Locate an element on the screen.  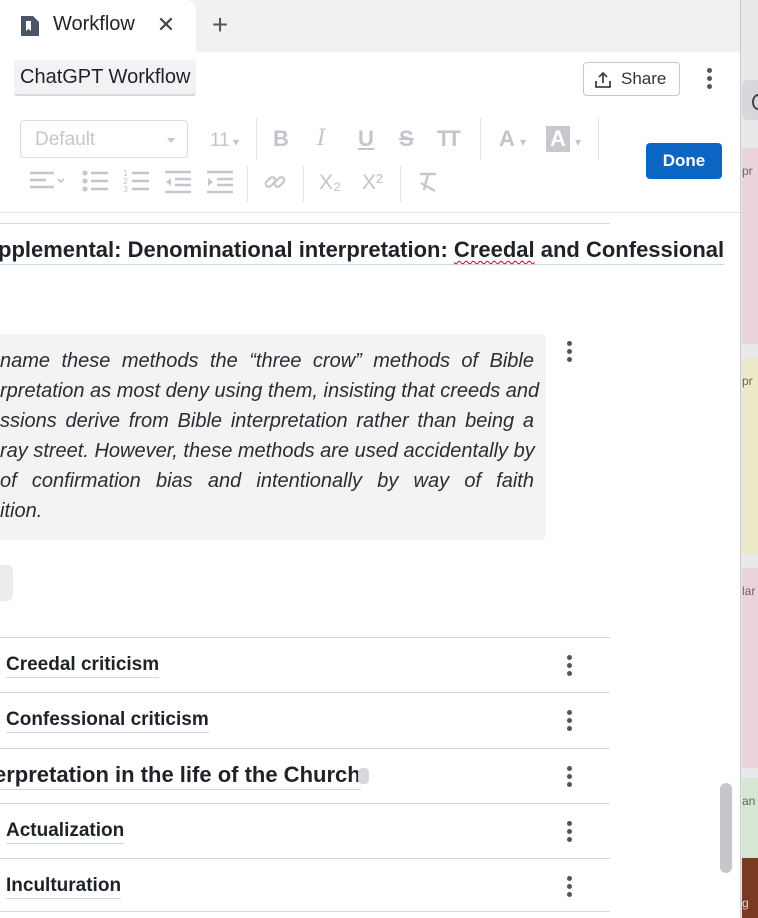
superscript-button: X² is located at coordinates (372, 183).